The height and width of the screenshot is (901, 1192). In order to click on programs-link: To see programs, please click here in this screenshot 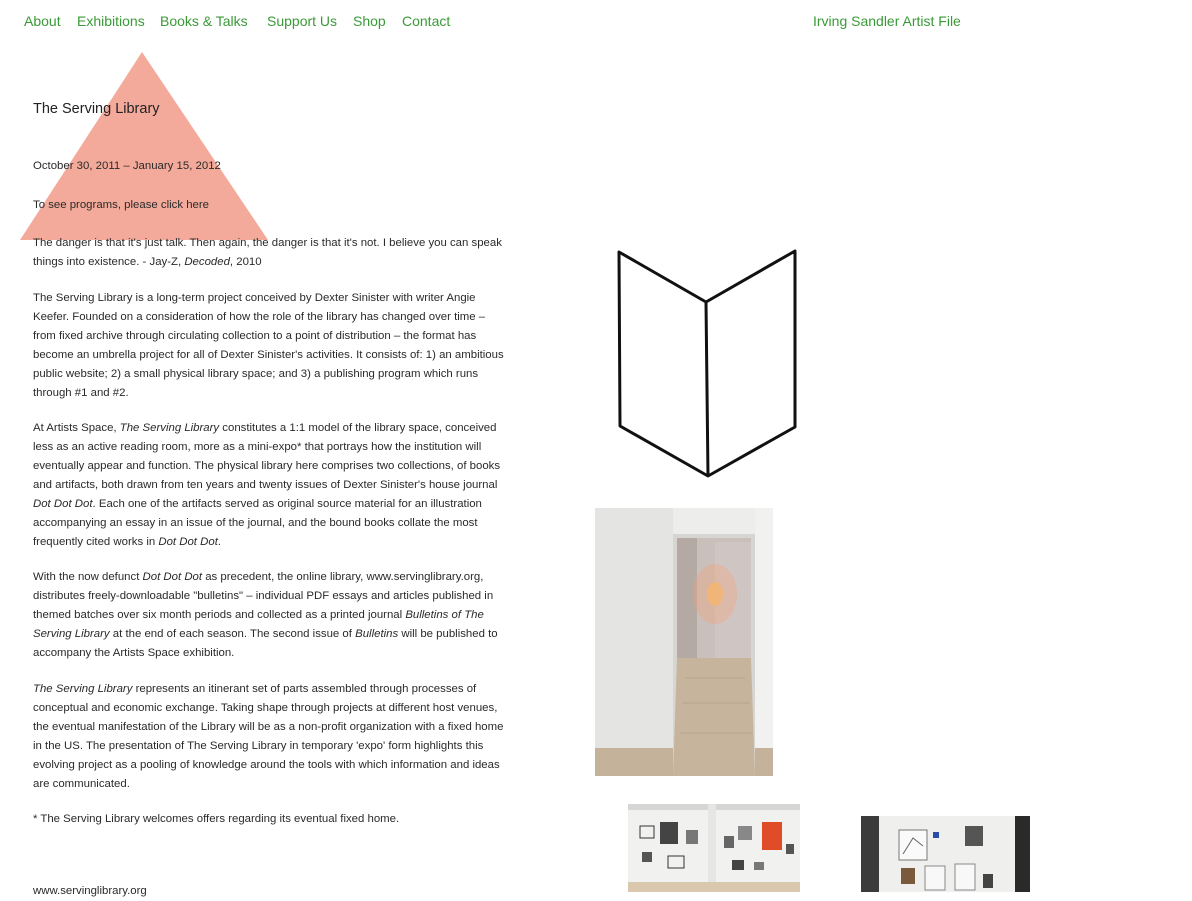, I will do `click(270, 205)`.